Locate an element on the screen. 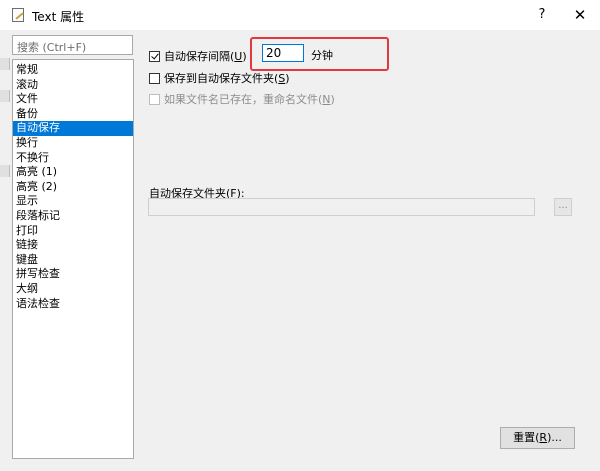  category-item: 滚动 is located at coordinates (73, 85).